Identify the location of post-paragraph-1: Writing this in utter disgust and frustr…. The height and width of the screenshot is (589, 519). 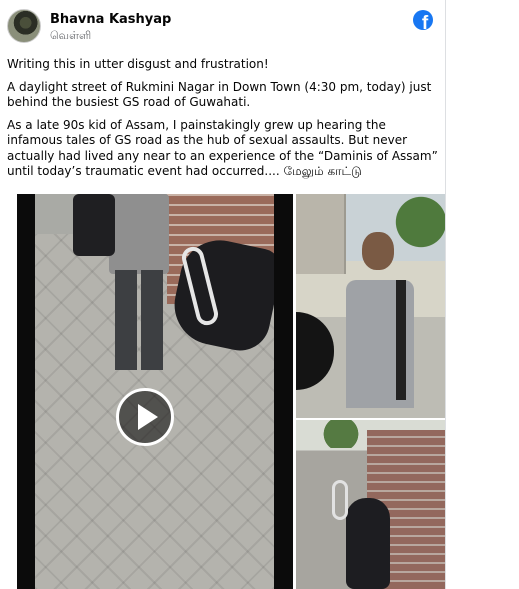
(138, 64).